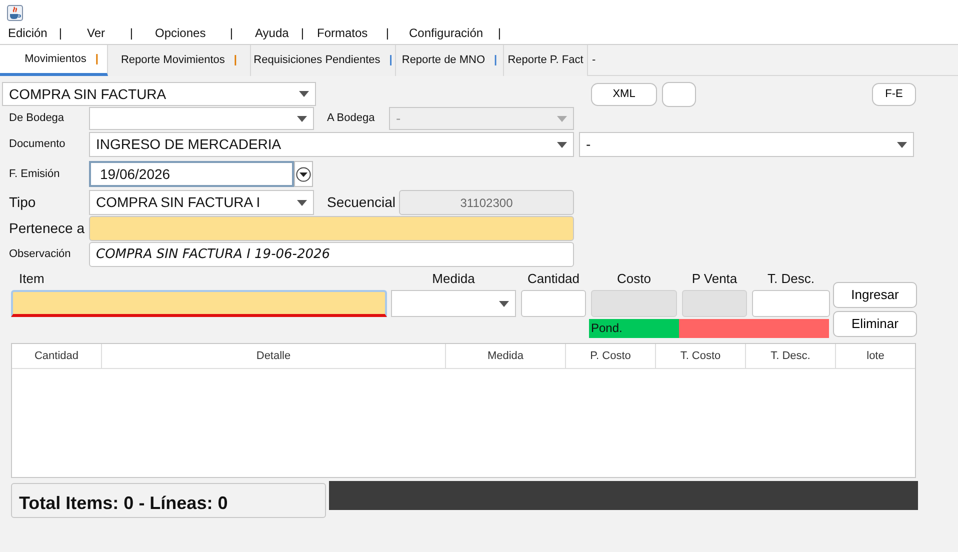  What do you see at coordinates (168, 500) in the screenshot?
I see `totals-panel: Total Items: 0 - Líneas: 0` at bounding box center [168, 500].